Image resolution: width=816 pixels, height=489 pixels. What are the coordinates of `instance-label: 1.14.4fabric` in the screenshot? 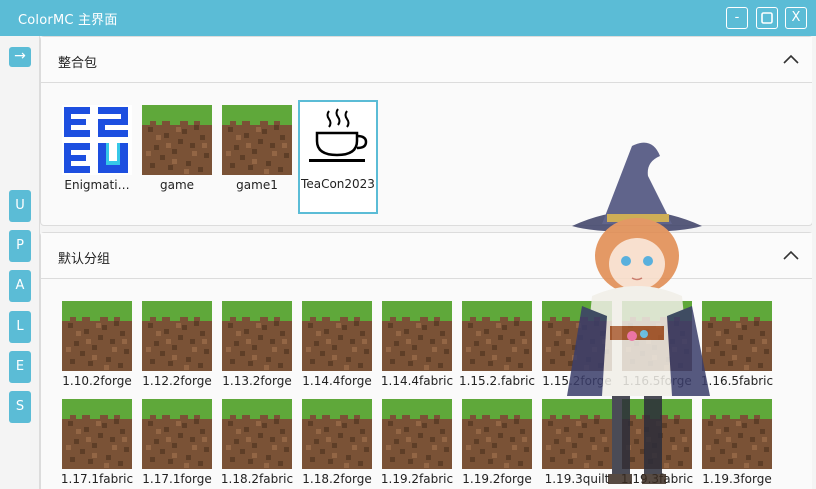 It's located at (417, 381).